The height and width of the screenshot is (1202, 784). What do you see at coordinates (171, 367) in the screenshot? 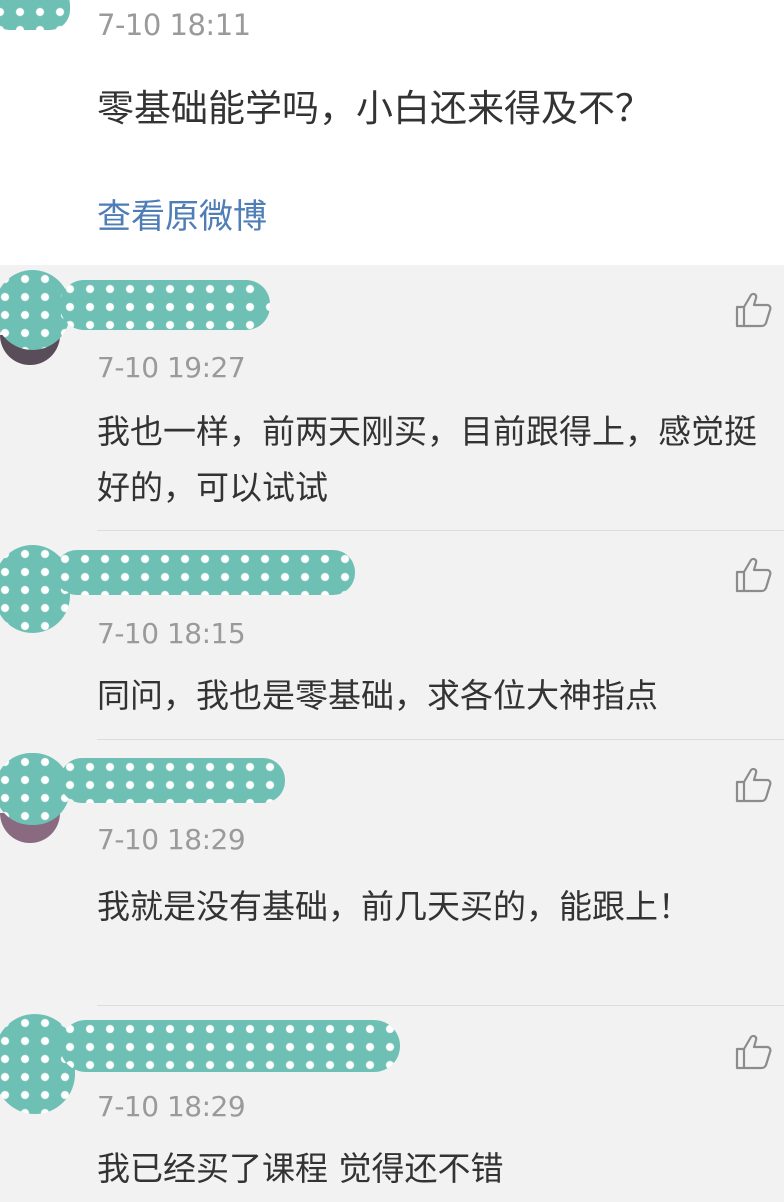
I see `comment-timestamp: 7-10 19:27` at bounding box center [171, 367].